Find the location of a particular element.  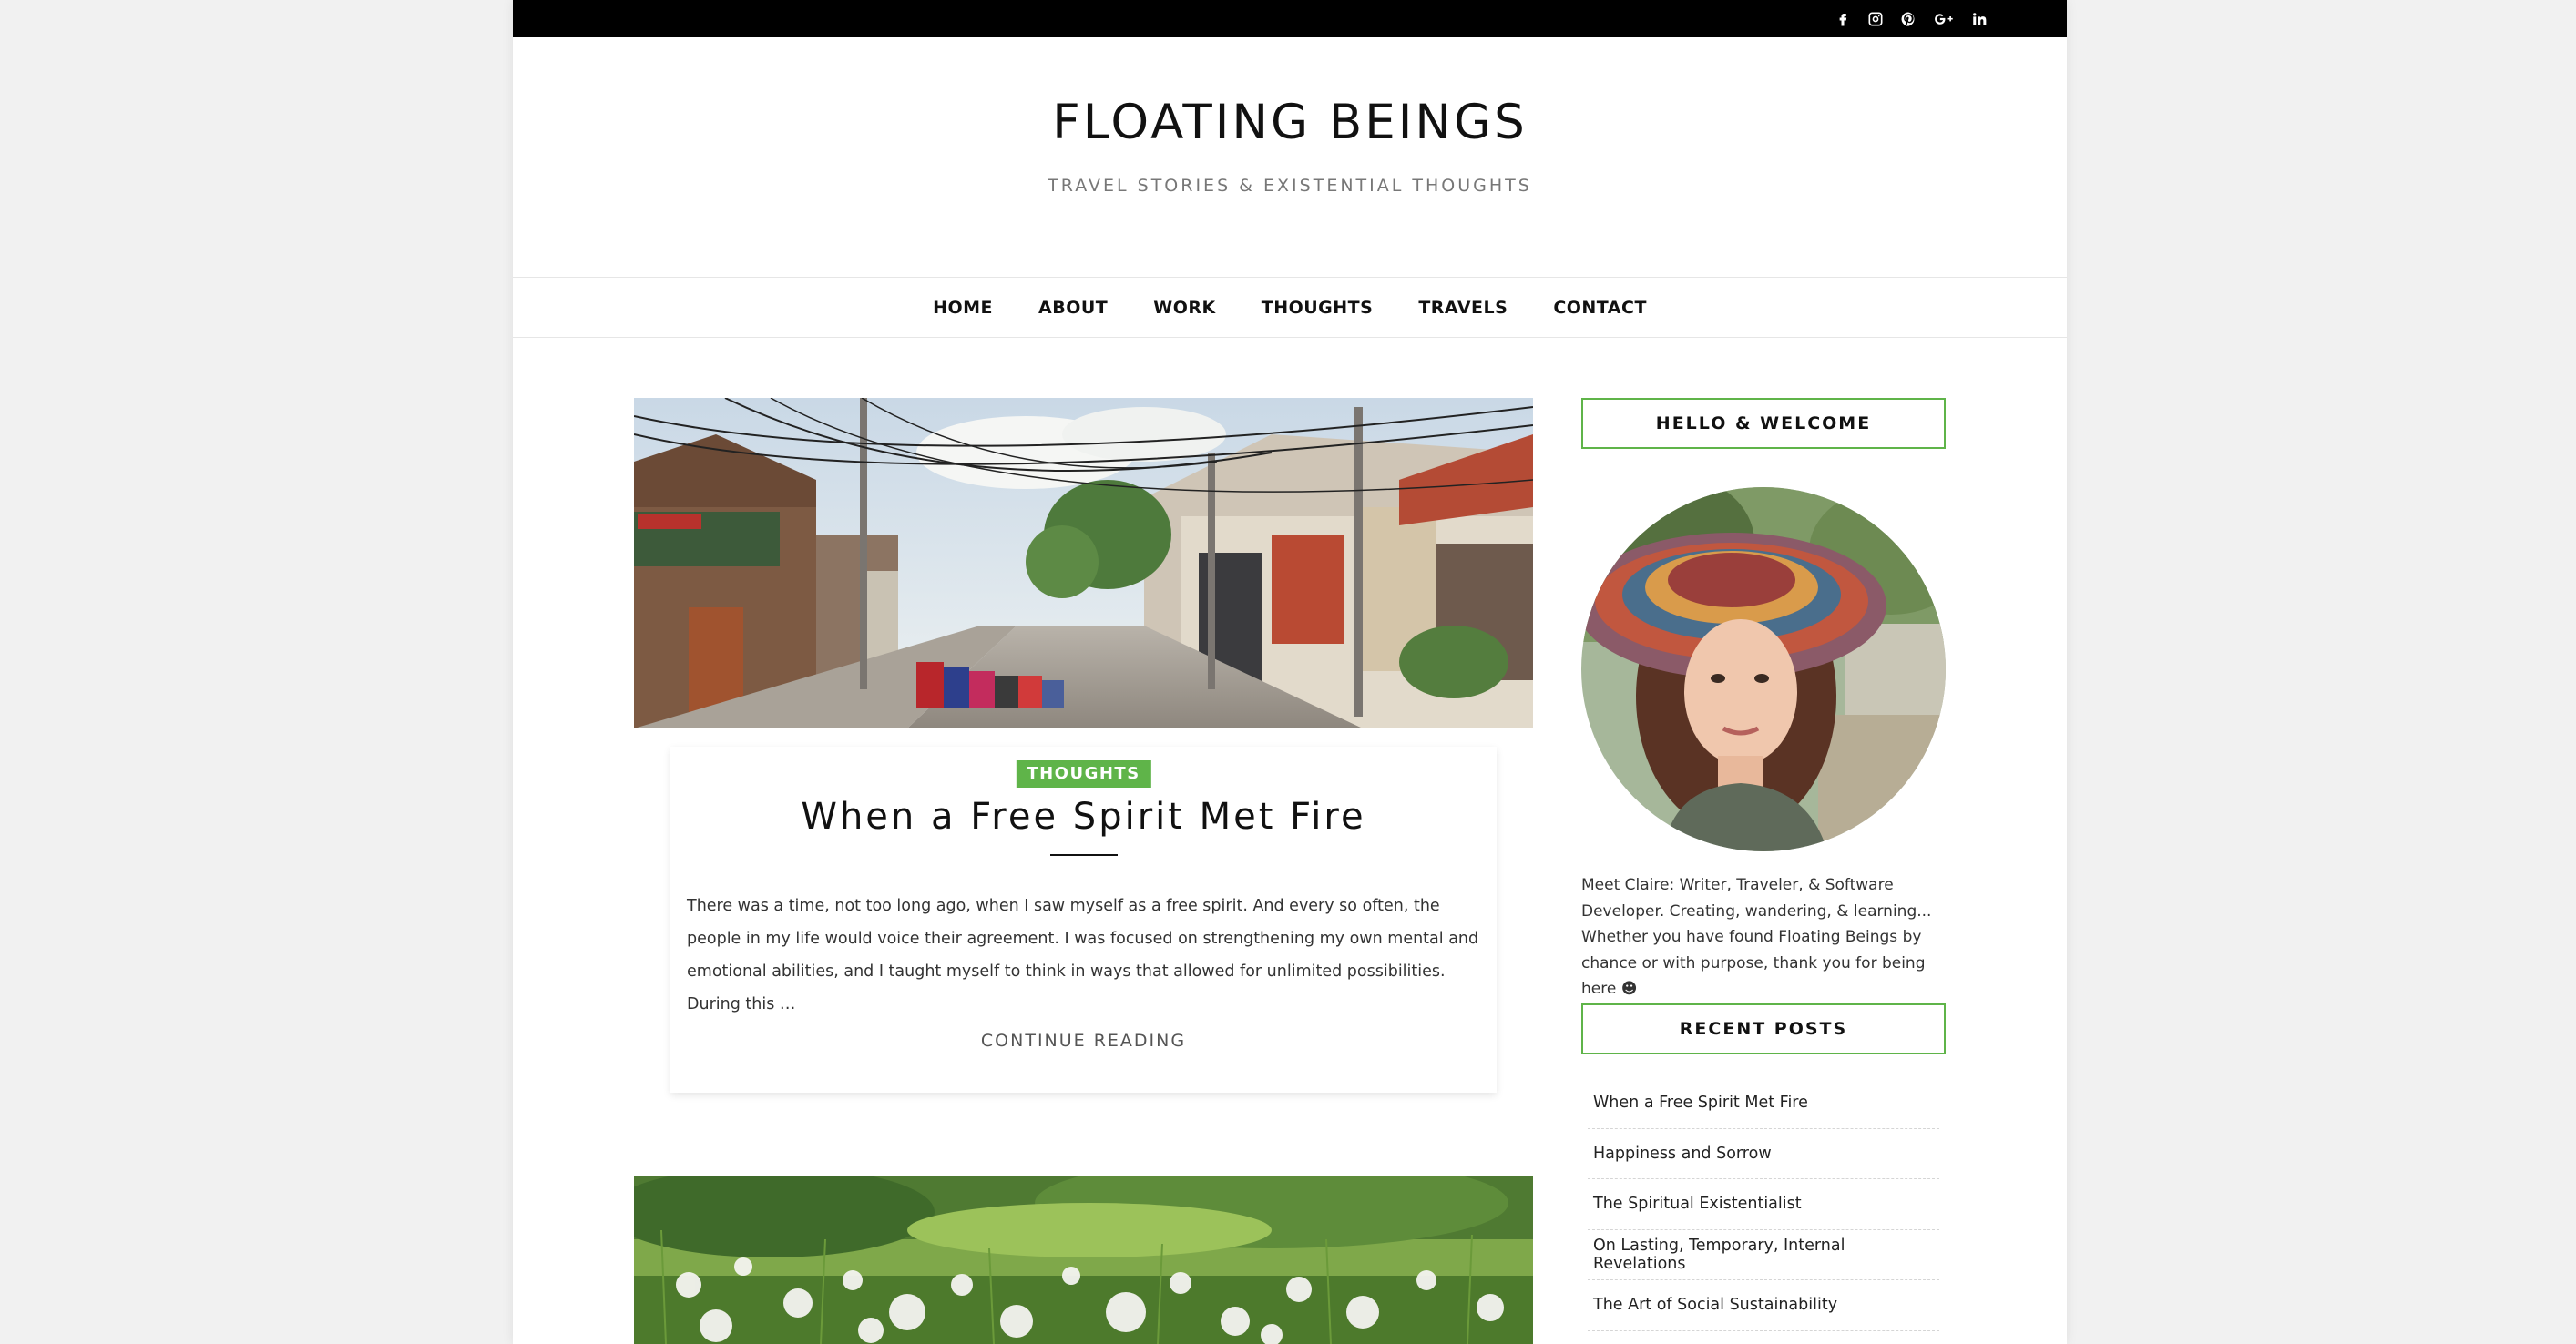

nav-item-thoughts: THOUGHTS is located at coordinates (1318, 308).